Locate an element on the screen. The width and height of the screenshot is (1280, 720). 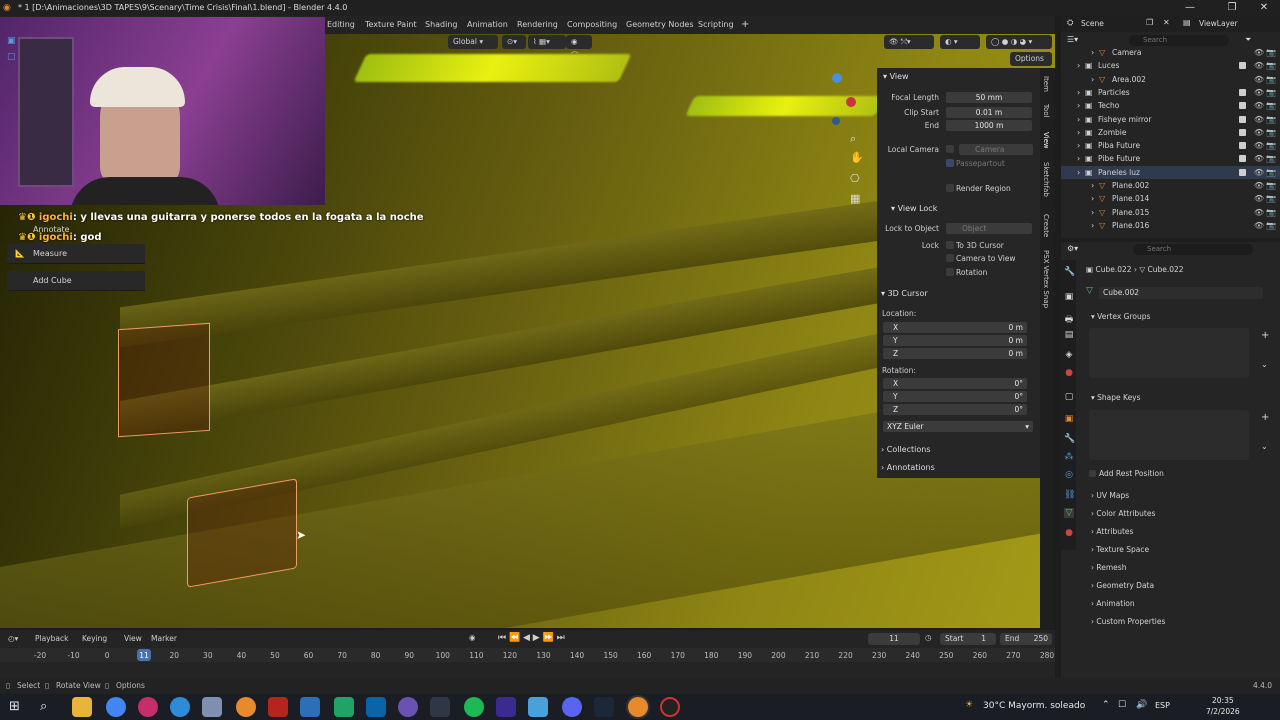
vertex-groups-header: ▾ Vertex Groups is located at coordinates (1120, 316).